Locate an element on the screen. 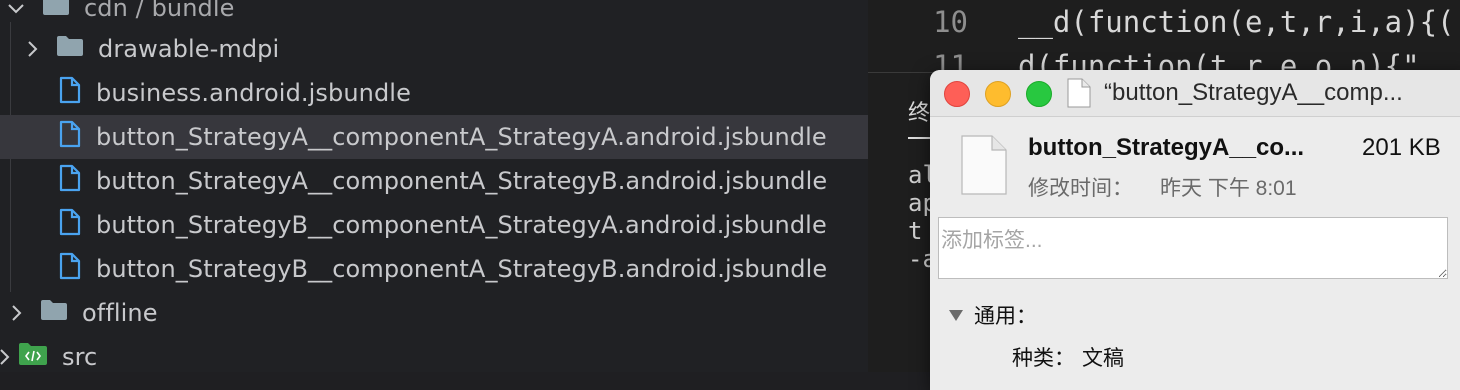 The width and height of the screenshot is (1460, 390). modified-value: 昨天 下午 8:01 is located at coordinates (1228, 188).